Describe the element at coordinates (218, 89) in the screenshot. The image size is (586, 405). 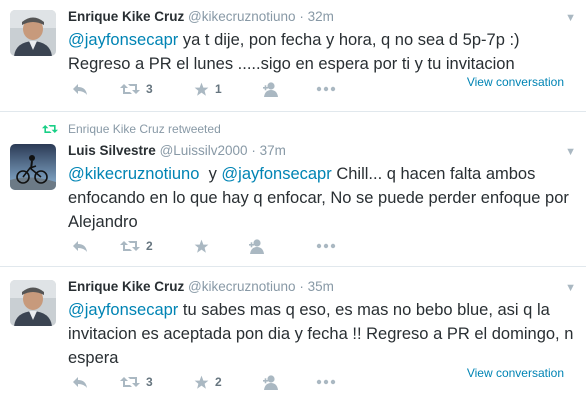
I see `favorite-count: 1` at that location.